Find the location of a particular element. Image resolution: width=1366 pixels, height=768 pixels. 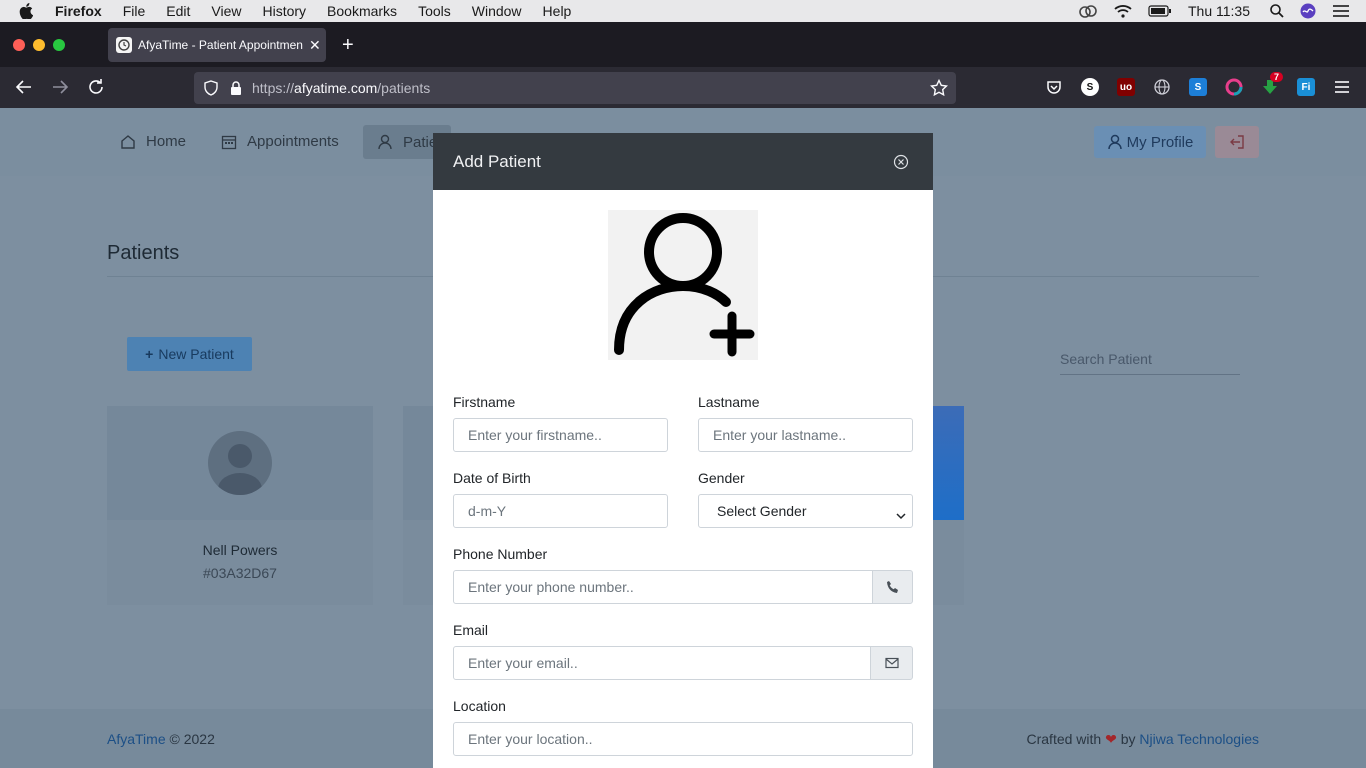

logout-button is located at coordinates (1237, 142).